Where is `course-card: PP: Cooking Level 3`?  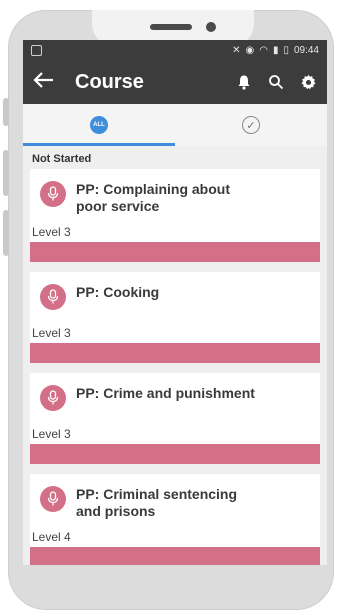 course-card: PP: Cooking Level 3 is located at coordinates (175, 317).